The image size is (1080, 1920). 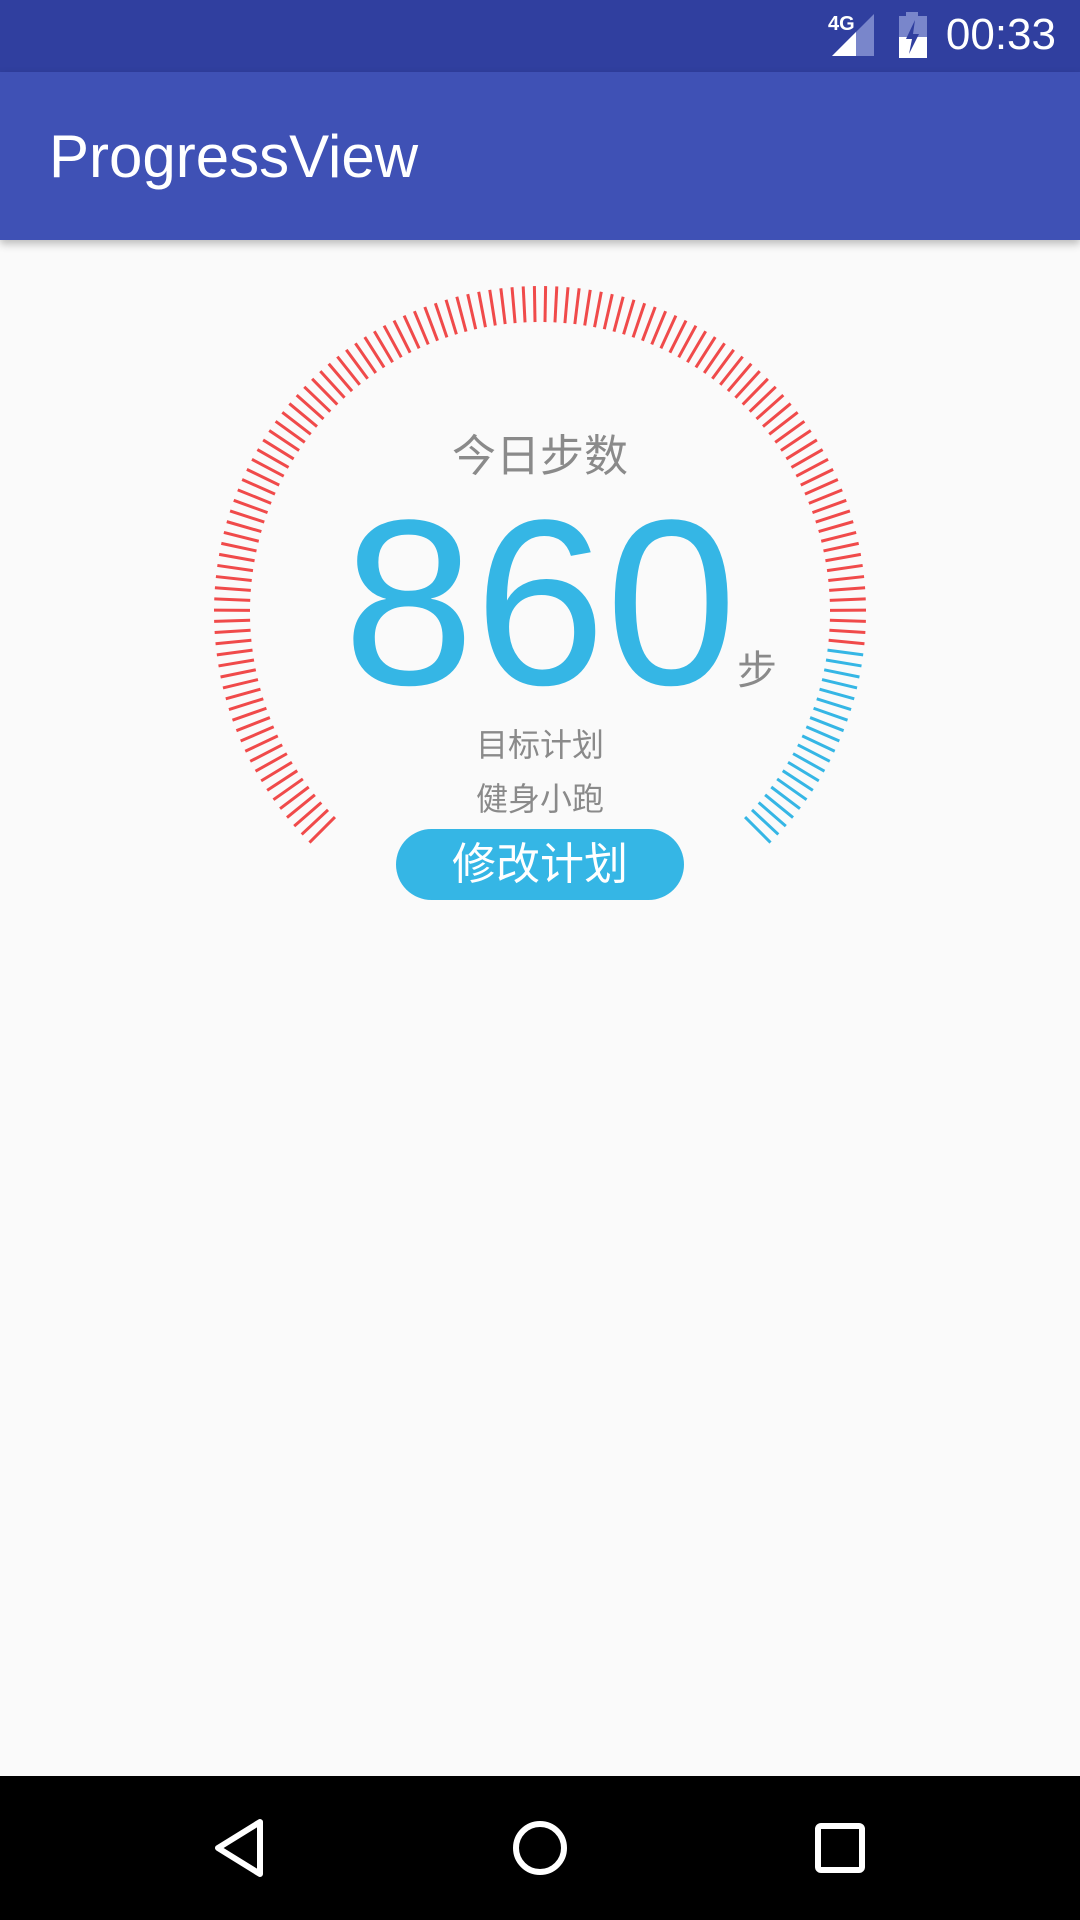 I want to click on navigation-bar, so click(x=540, y=1848).